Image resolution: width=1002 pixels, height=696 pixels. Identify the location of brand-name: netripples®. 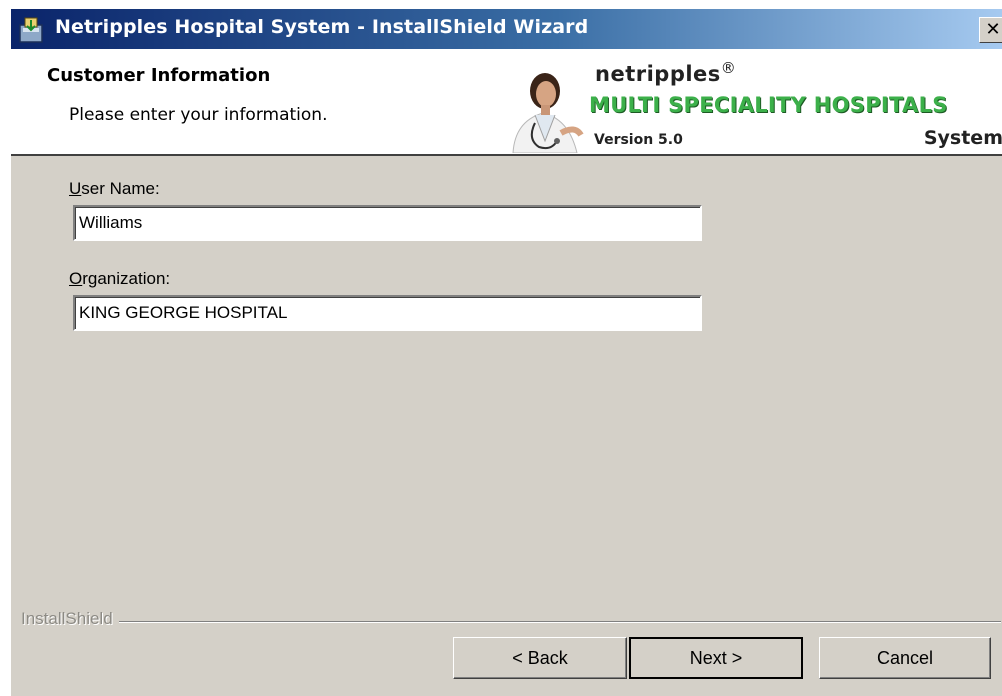
(665, 72).